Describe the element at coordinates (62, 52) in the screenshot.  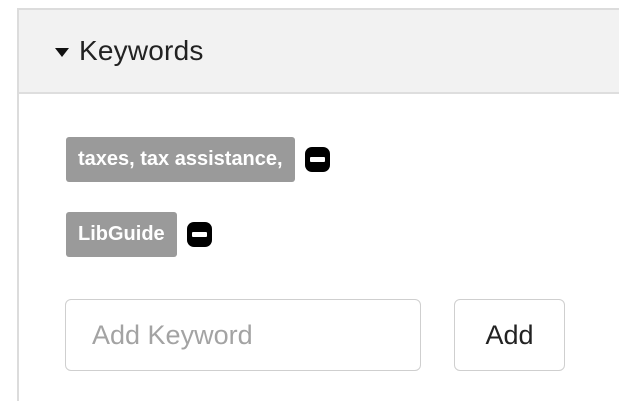
I see `caret-down-icon` at that location.